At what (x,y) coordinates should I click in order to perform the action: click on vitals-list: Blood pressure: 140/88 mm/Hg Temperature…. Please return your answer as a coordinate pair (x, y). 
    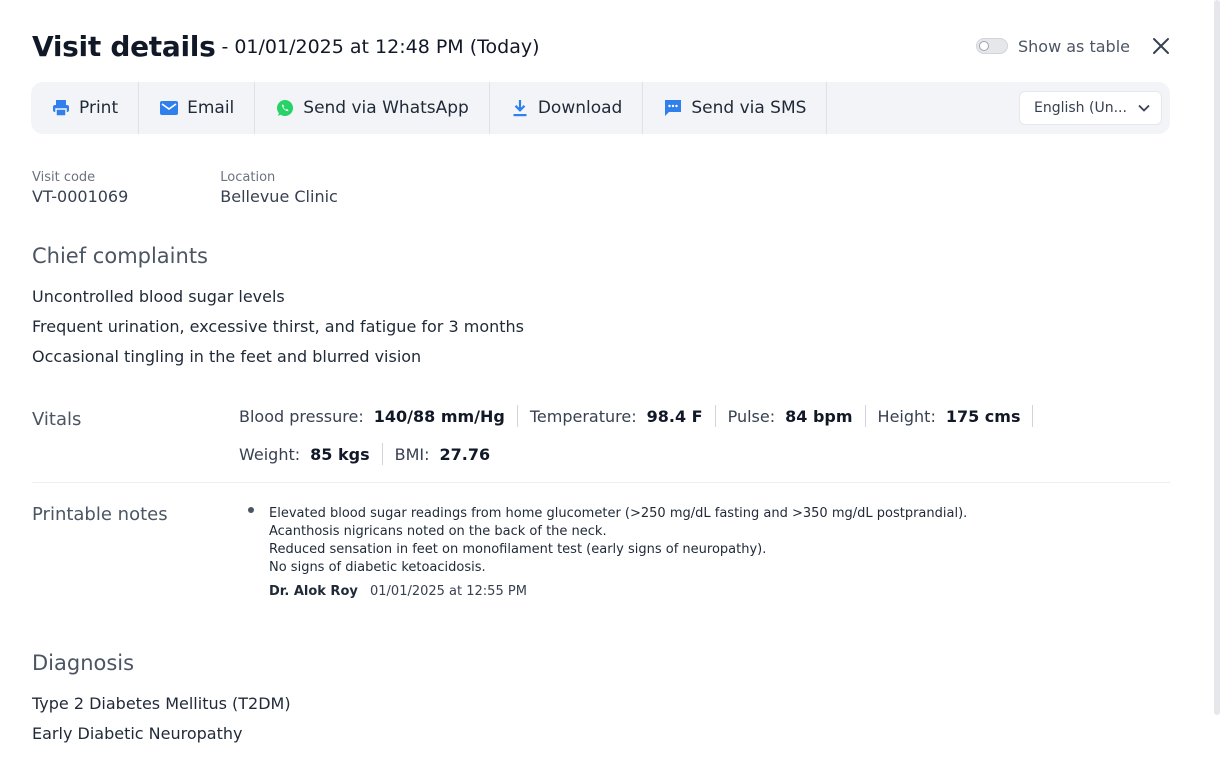
    Looking at the image, I should click on (674, 435).